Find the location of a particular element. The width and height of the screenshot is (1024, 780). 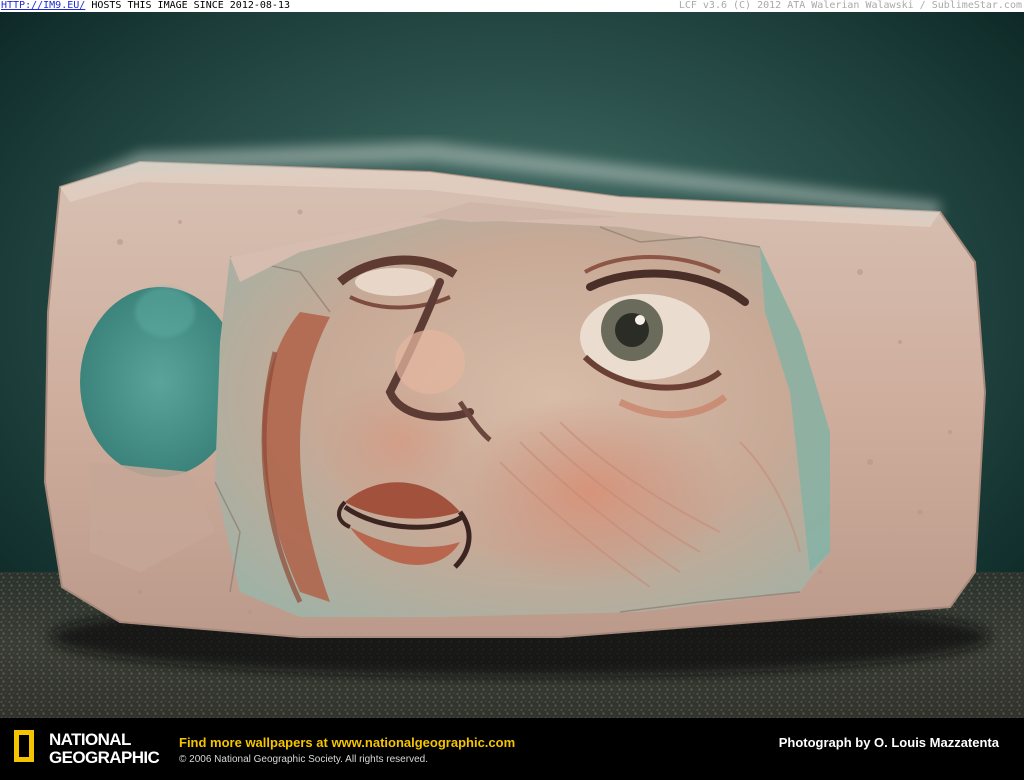

logo-line-1: NATIONAL is located at coordinates (90, 739).